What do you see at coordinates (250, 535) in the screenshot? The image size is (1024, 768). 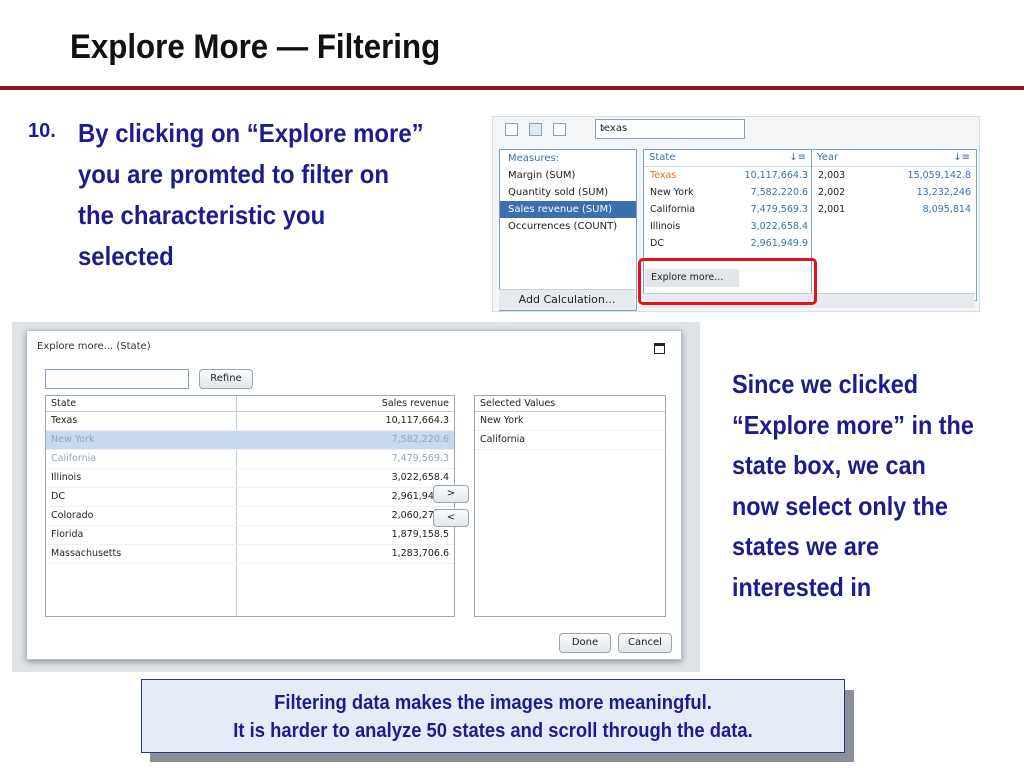 I see `table-row: Florida 1,879,158.5` at bounding box center [250, 535].